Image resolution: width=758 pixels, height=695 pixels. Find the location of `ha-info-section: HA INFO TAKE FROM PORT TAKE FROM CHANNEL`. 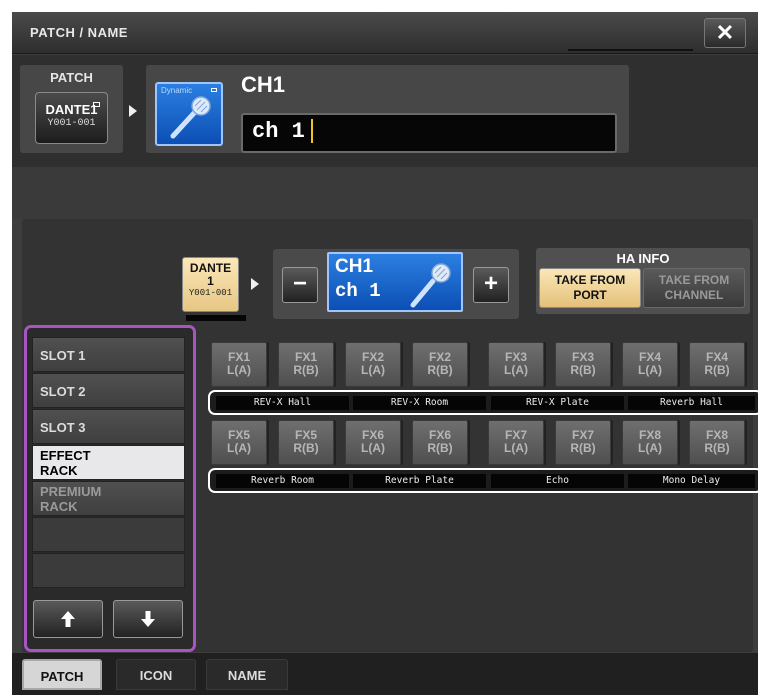

ha-info-section: HA INFO TAKE FROM PORT TAKE FROM CHANNEL is located at coordinates (643, 281).